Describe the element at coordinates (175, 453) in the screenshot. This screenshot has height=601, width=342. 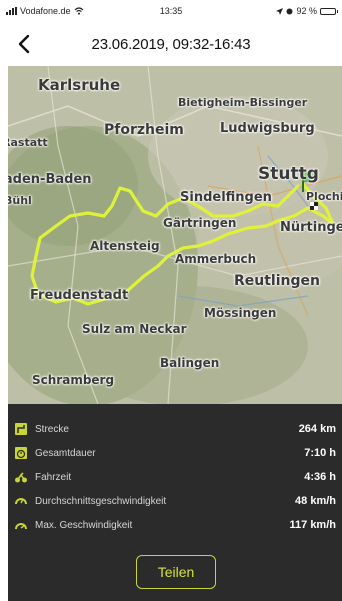
I see `stat-row-total-duration: Gesamtdauer 7:10 h` at that location.